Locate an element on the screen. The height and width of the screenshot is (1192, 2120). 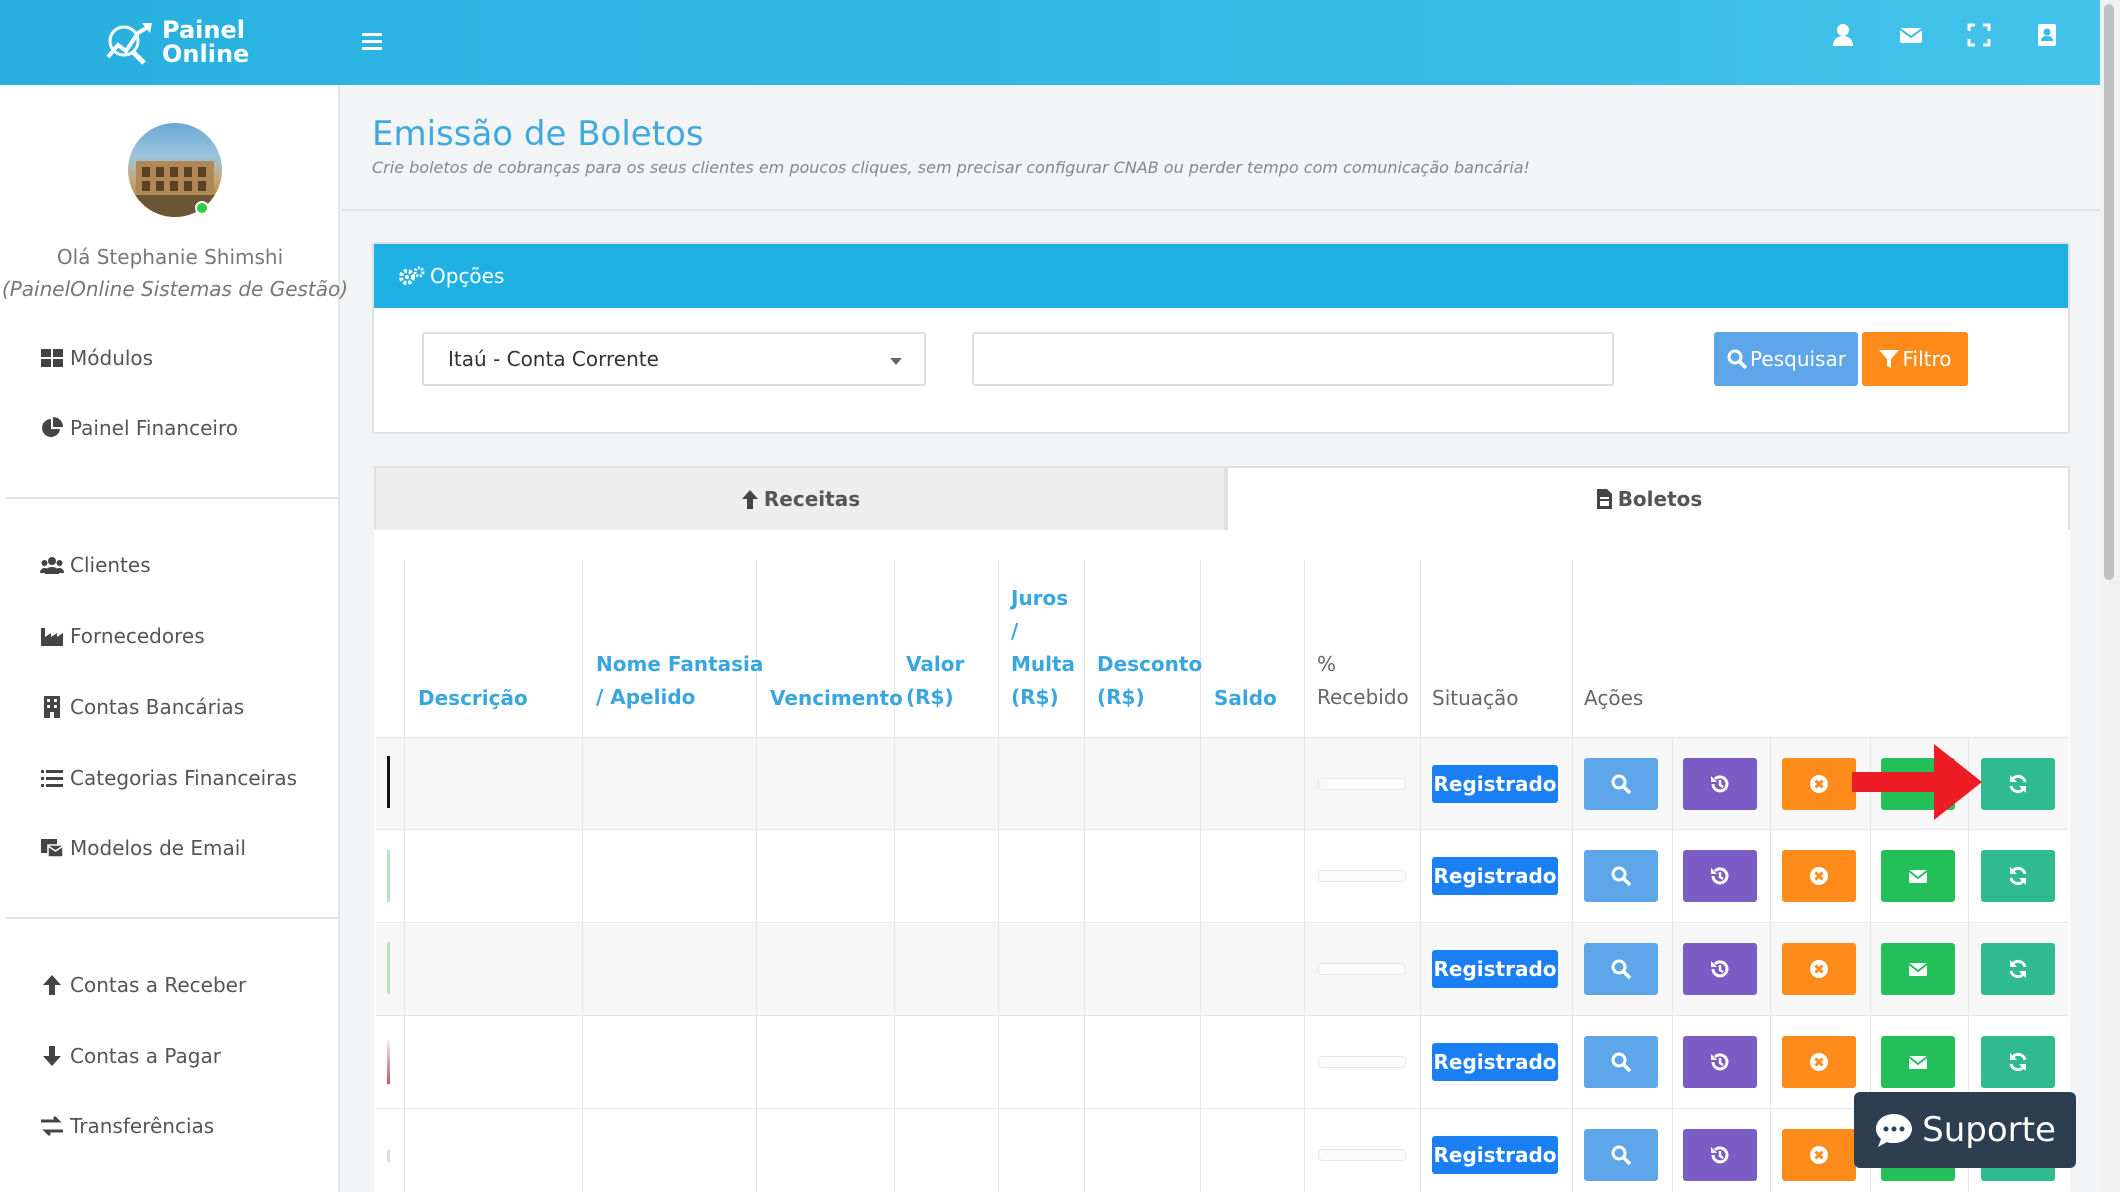
search-button: Pesquisar is located at coordinates (1786, 359).